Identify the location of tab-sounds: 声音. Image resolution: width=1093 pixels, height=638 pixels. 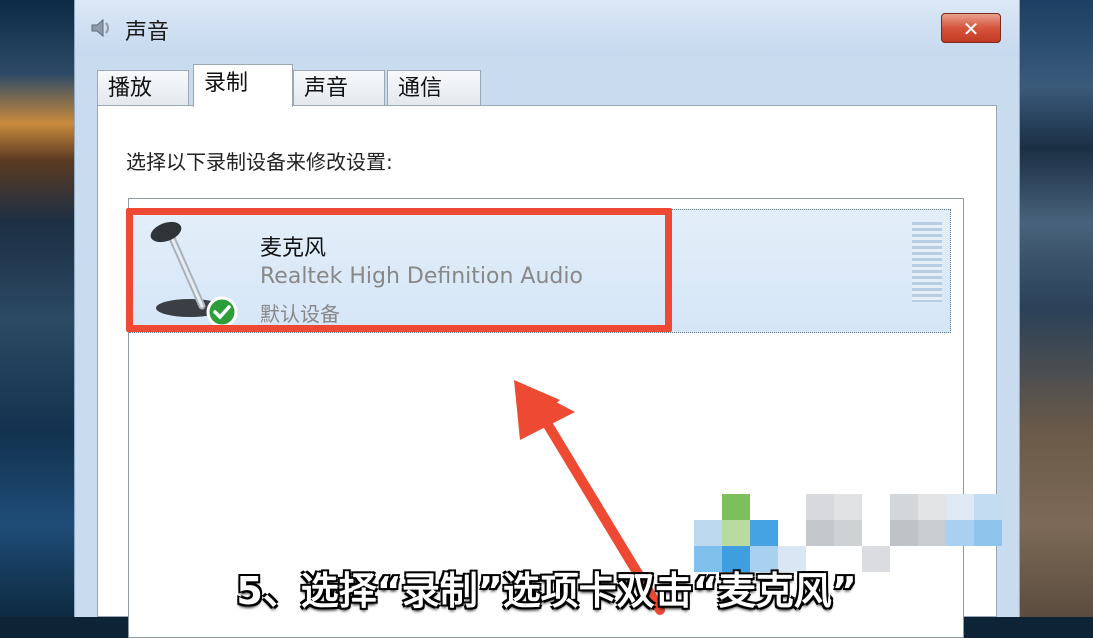
(339, 88).